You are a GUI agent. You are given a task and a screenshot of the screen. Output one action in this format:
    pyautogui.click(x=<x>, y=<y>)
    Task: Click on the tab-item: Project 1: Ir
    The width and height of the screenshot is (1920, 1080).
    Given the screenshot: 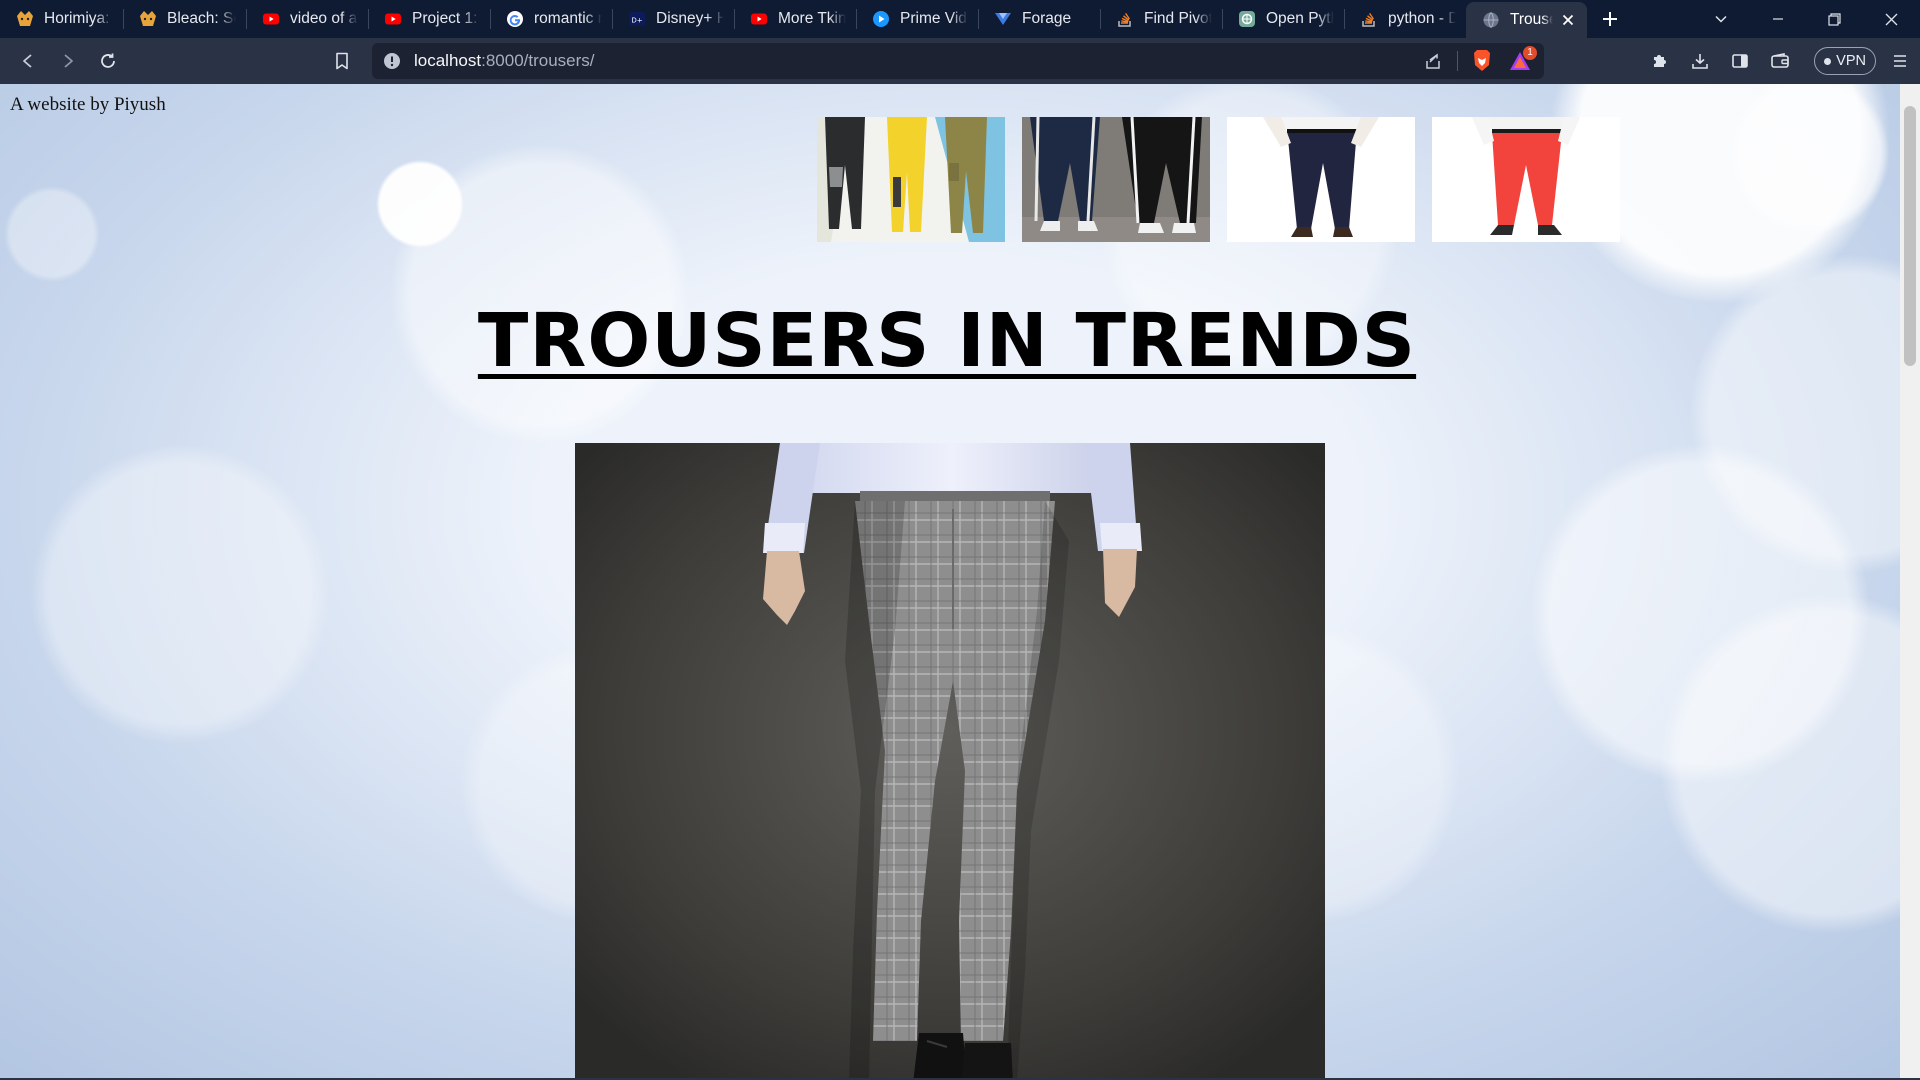 What is the action you would take?
    pyautogui.click(x=429, y=19)
    